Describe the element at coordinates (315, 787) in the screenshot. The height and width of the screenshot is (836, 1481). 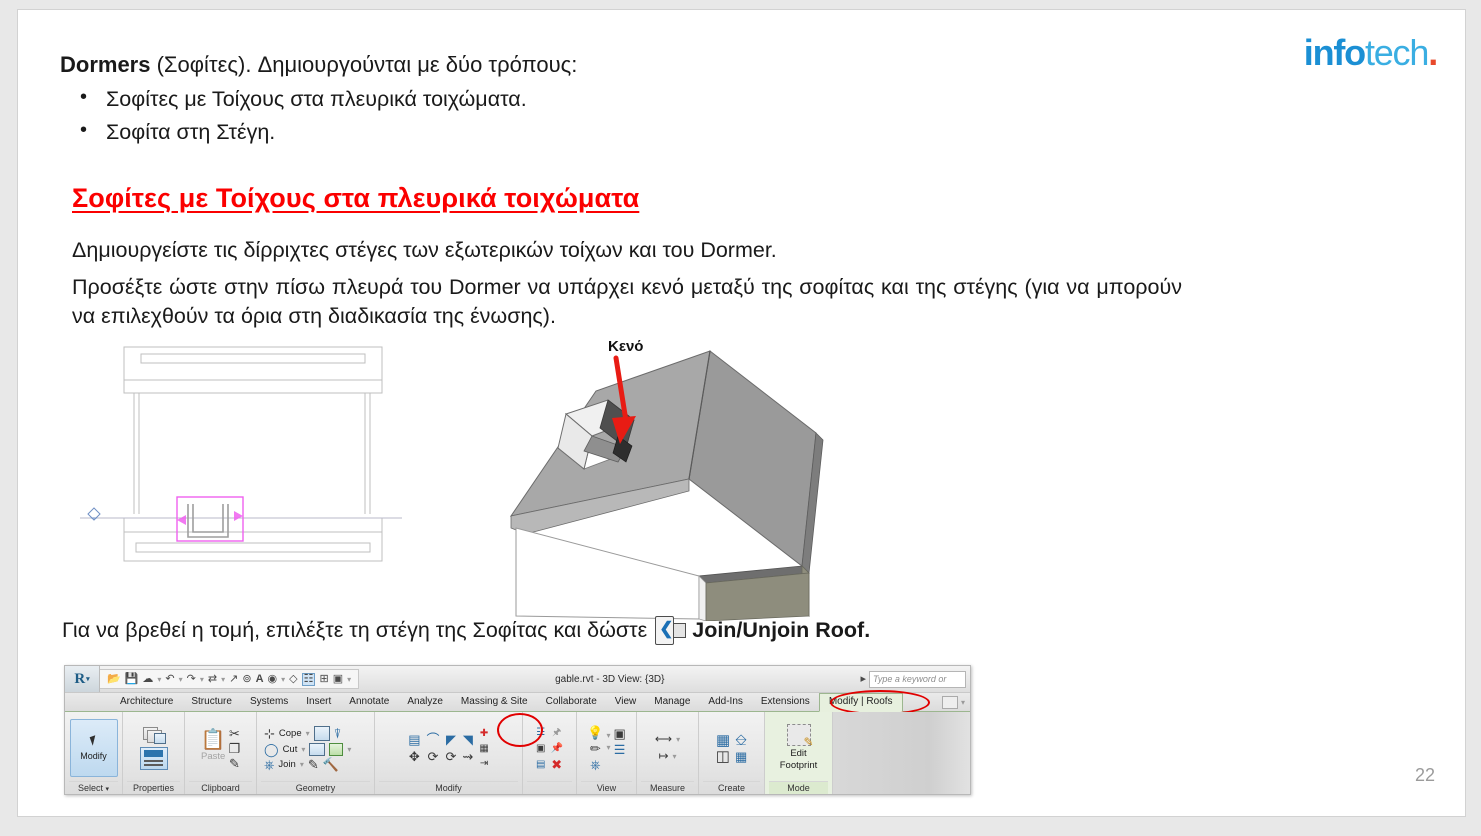
I see `panel-label-geometry: Geometry` at that location.